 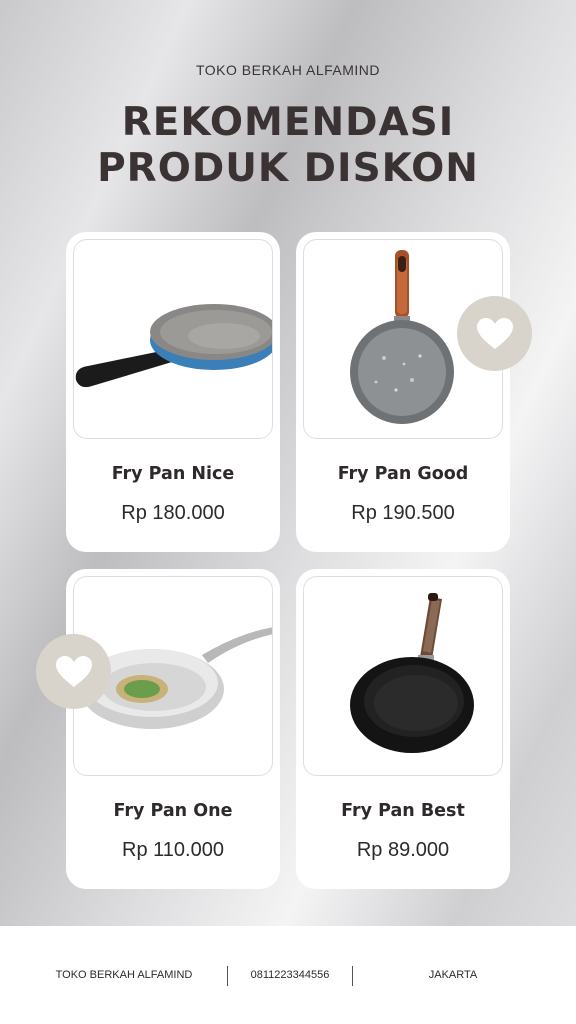 I want to click on product-price-4: Rp 89.000, so click(x=403, y=850).